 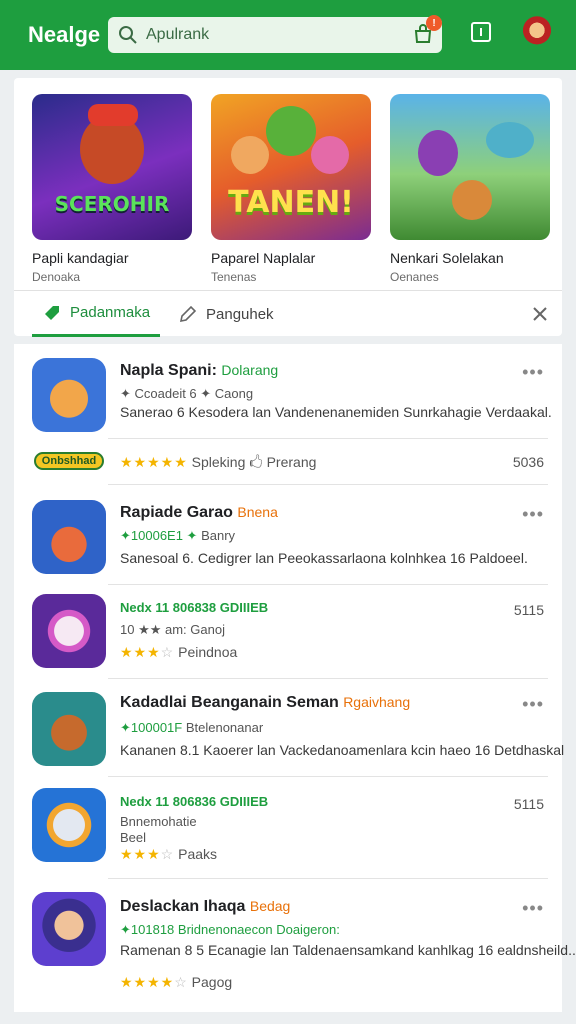 I want to click on app-brand: Nealge, so click(x=64, y=34).